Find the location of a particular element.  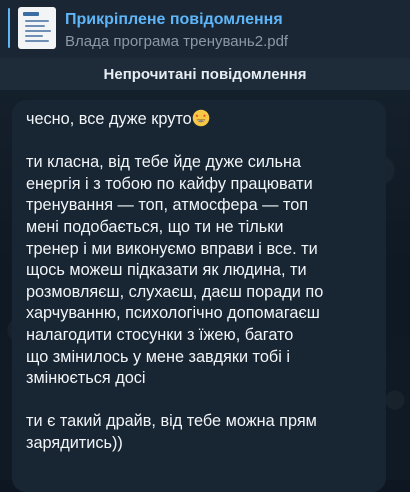

pinned-message-filename: Влада програма тренувань2.pdf is located at coordinates (177, 41).